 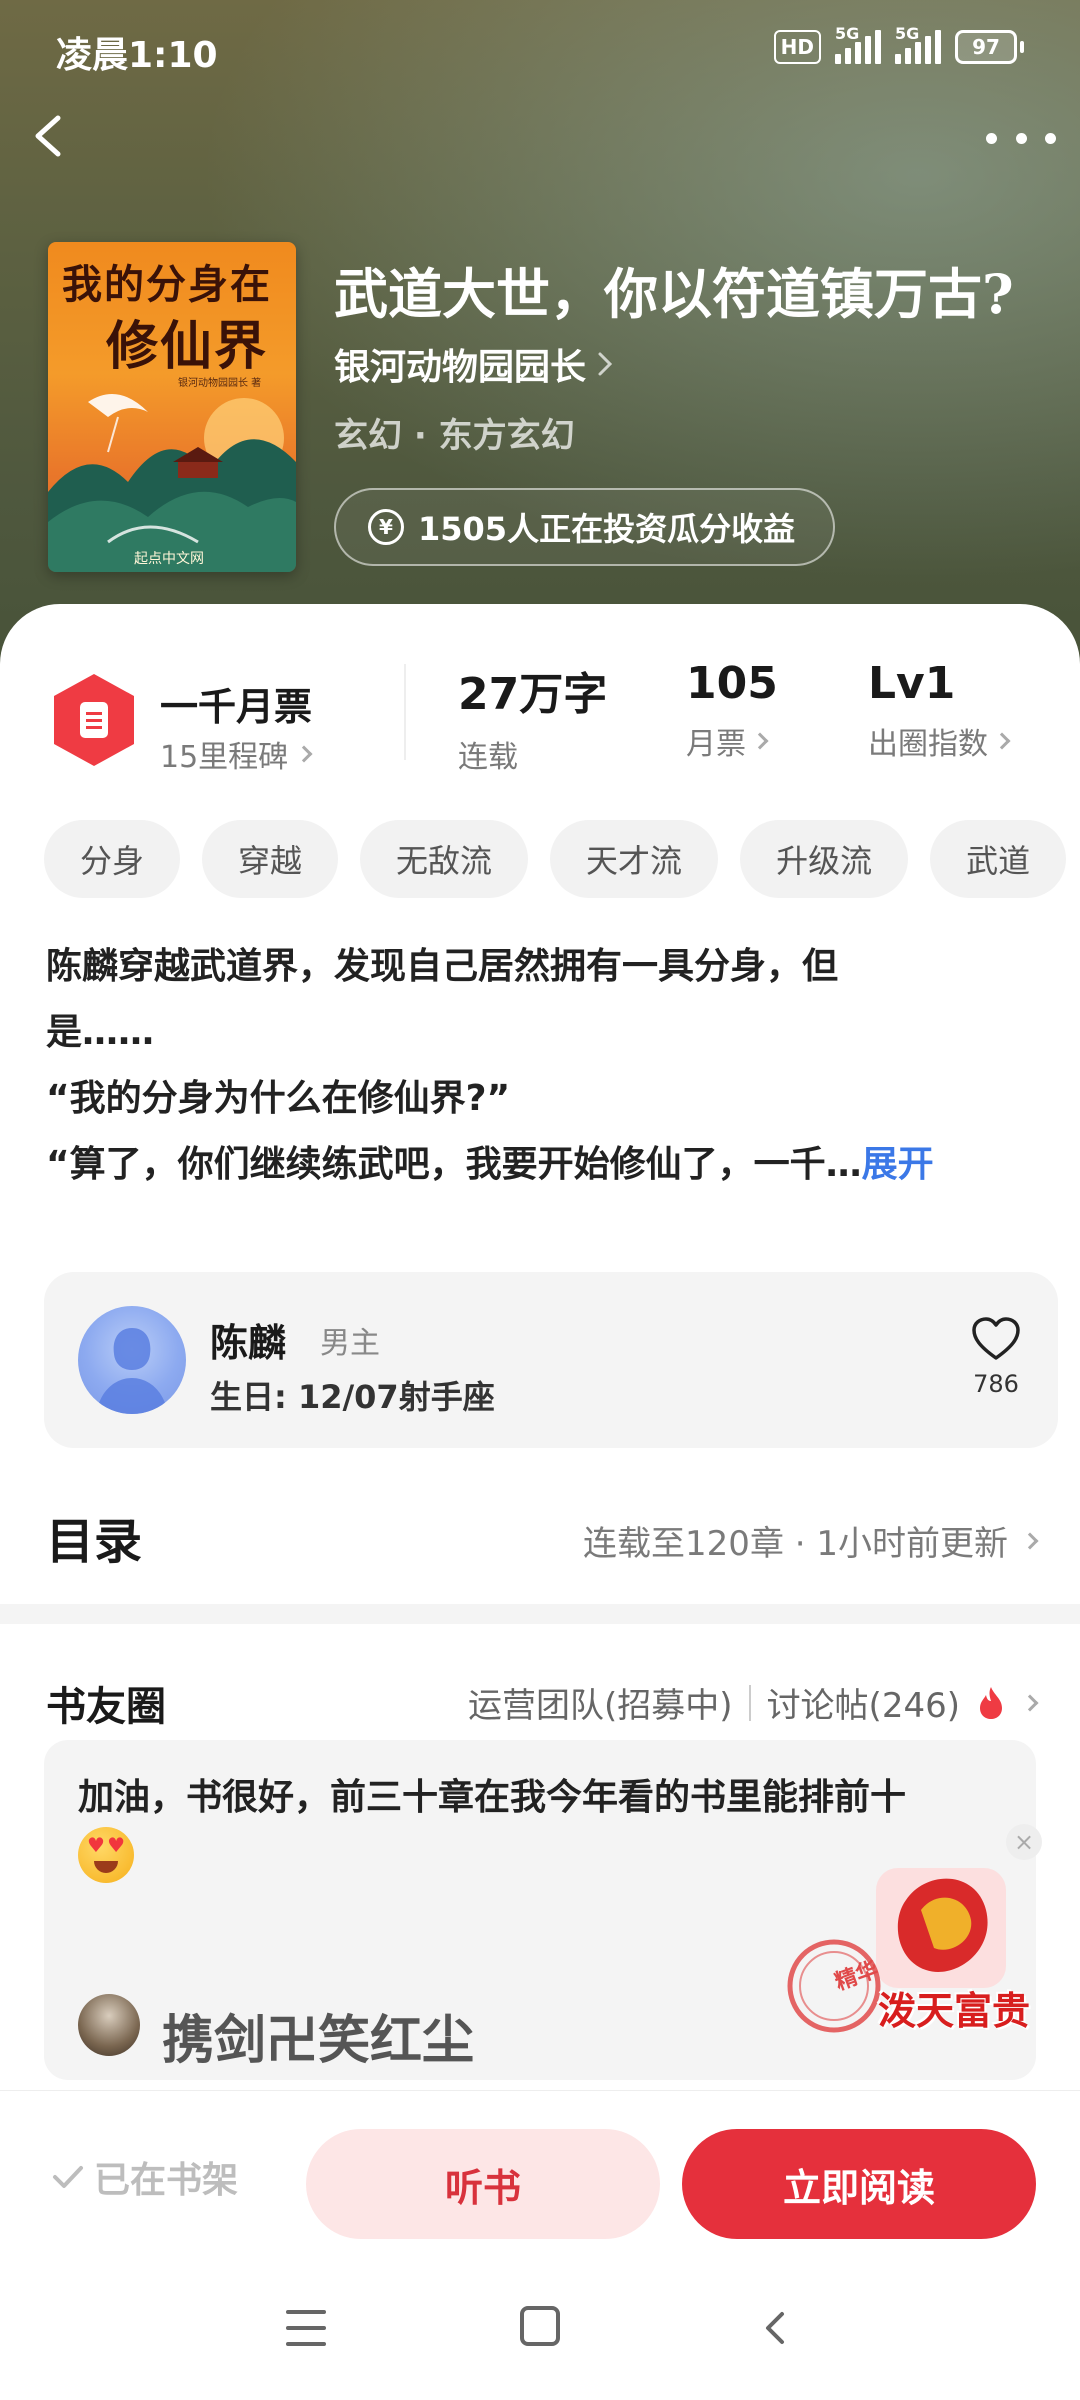 I want to click on in-bookshelf-button: 已在书架, so click(x=145, y=2177).